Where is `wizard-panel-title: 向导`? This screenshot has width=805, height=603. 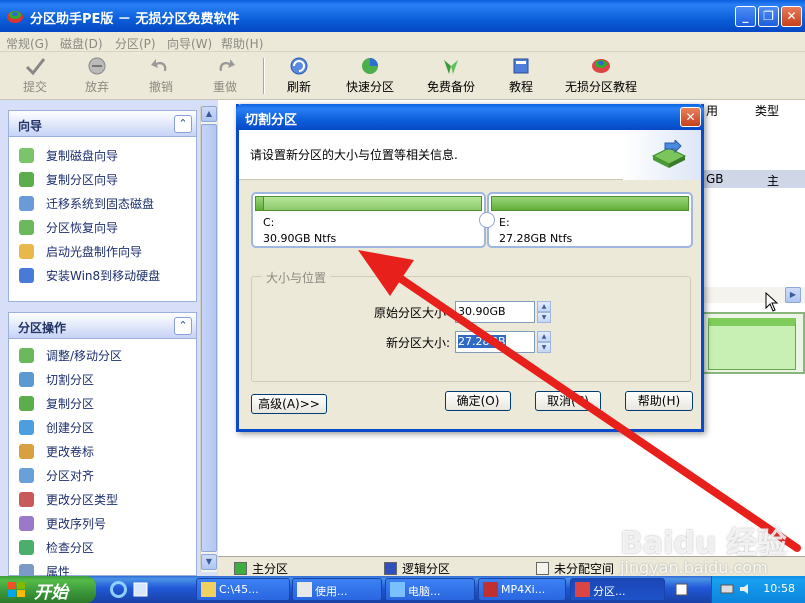 wizard-panel-title: 向导 is located at coordinates (30, 126).